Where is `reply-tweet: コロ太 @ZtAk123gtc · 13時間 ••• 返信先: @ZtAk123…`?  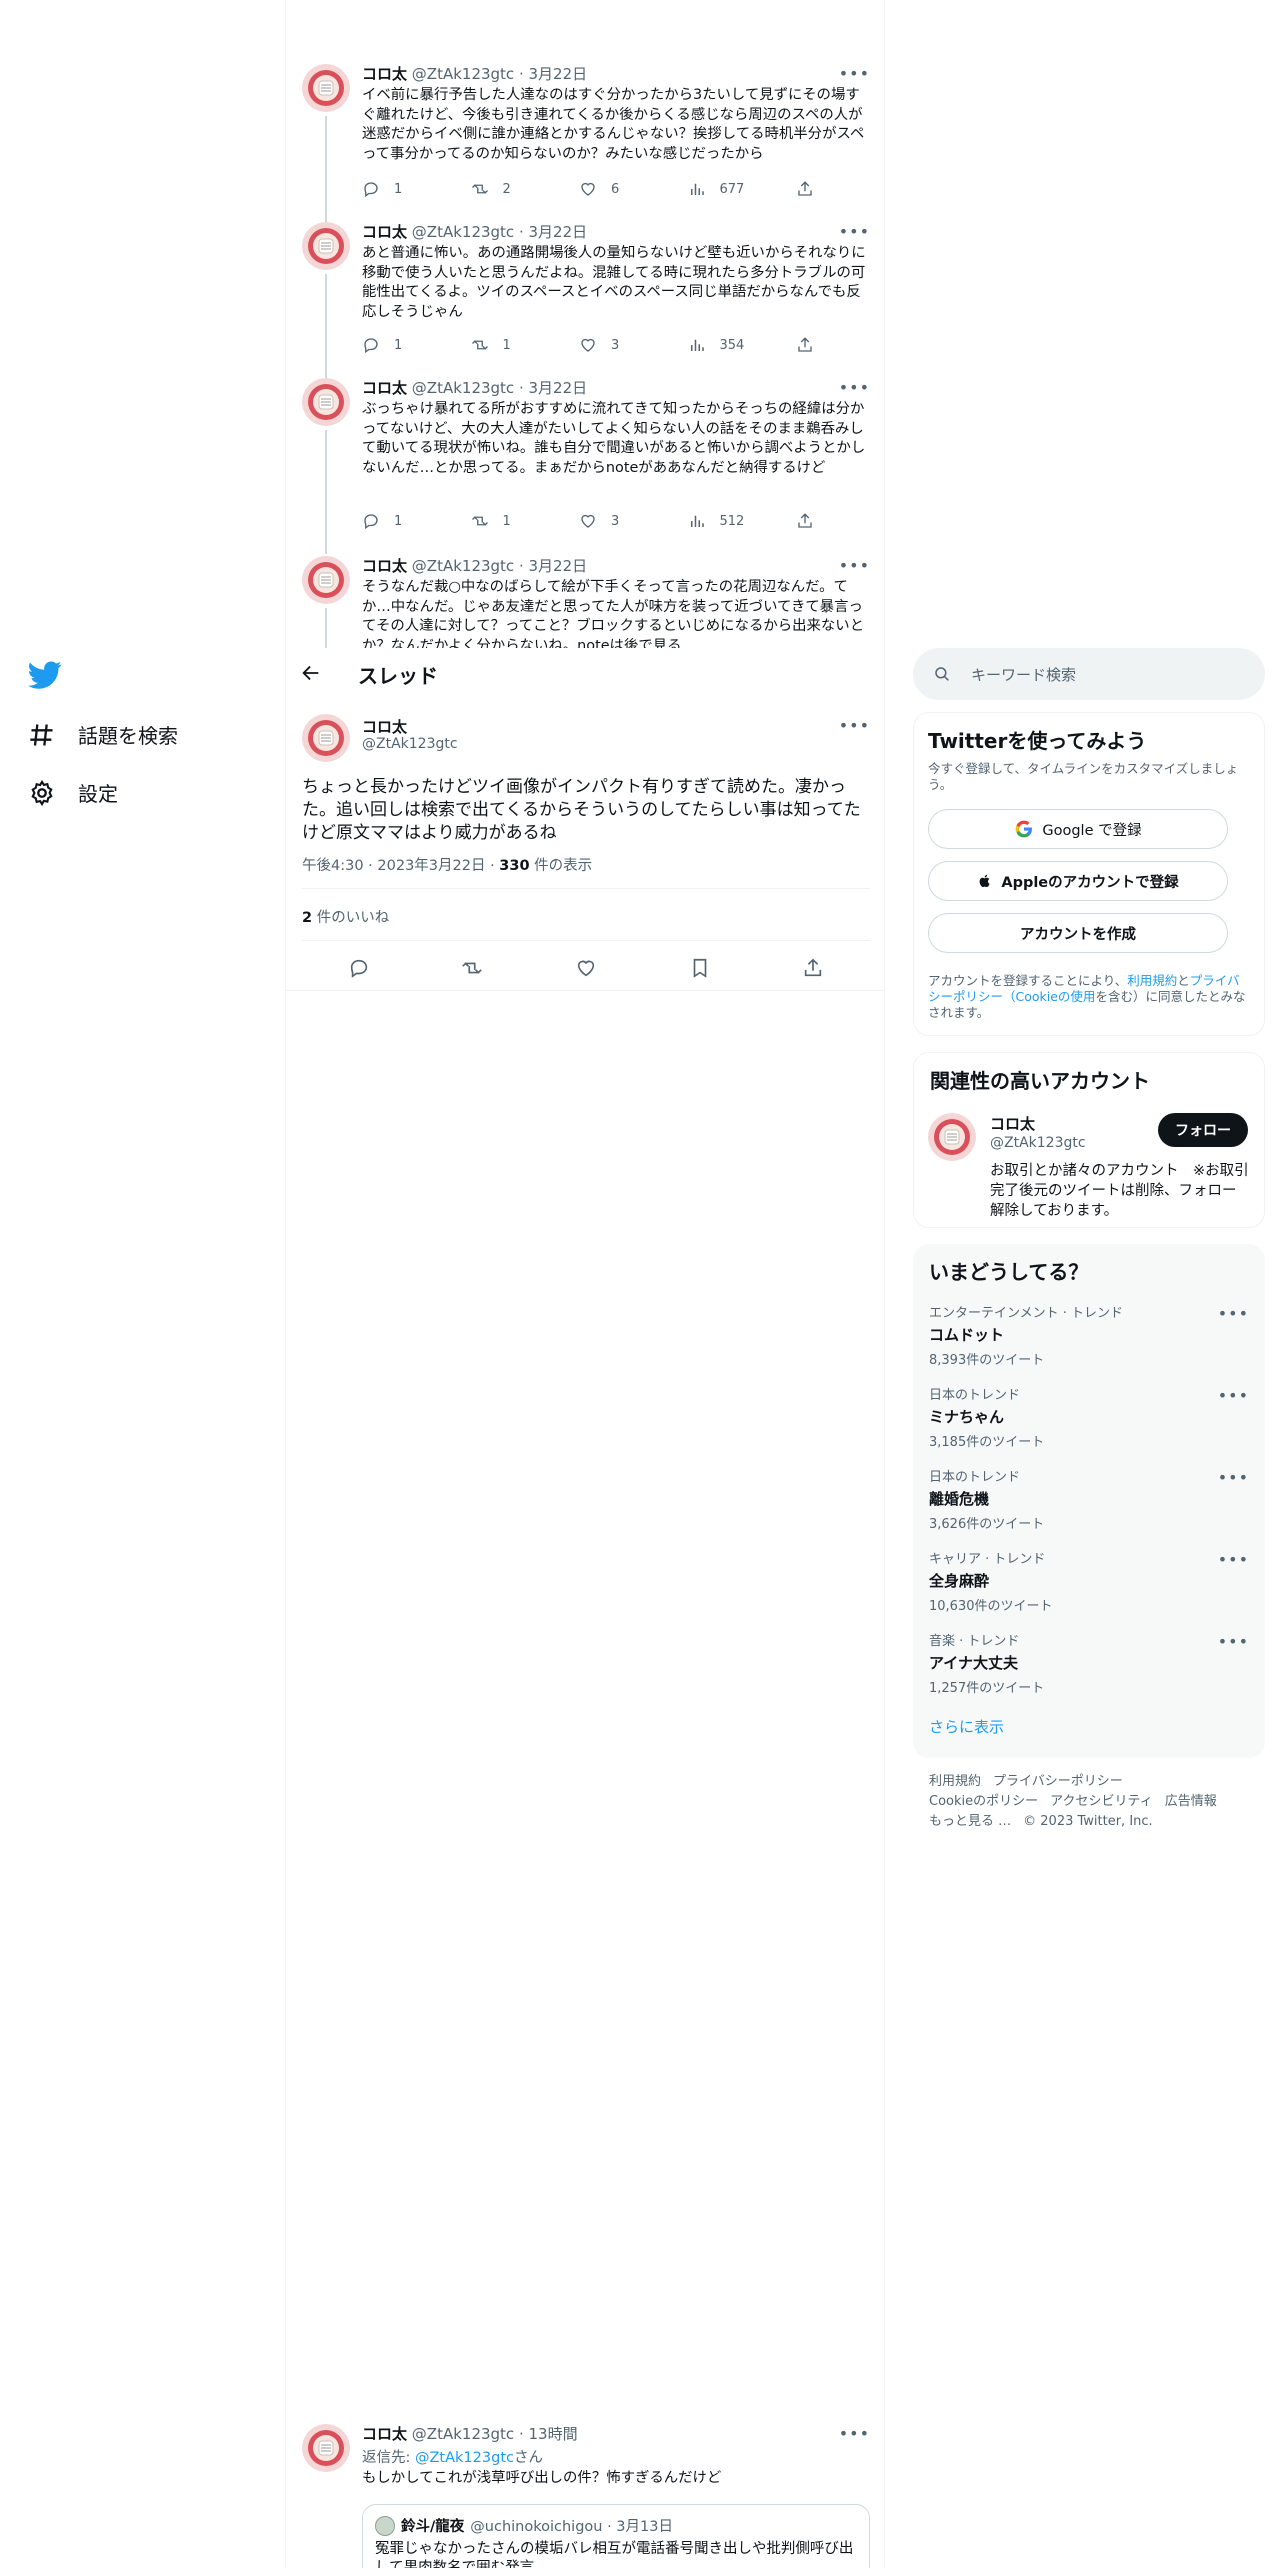
reply-tweet: コロ太 @ZtAk123gtc · 13時間 ••• 返信先: @ZtAk123… is located at coordinates (585, 2496).